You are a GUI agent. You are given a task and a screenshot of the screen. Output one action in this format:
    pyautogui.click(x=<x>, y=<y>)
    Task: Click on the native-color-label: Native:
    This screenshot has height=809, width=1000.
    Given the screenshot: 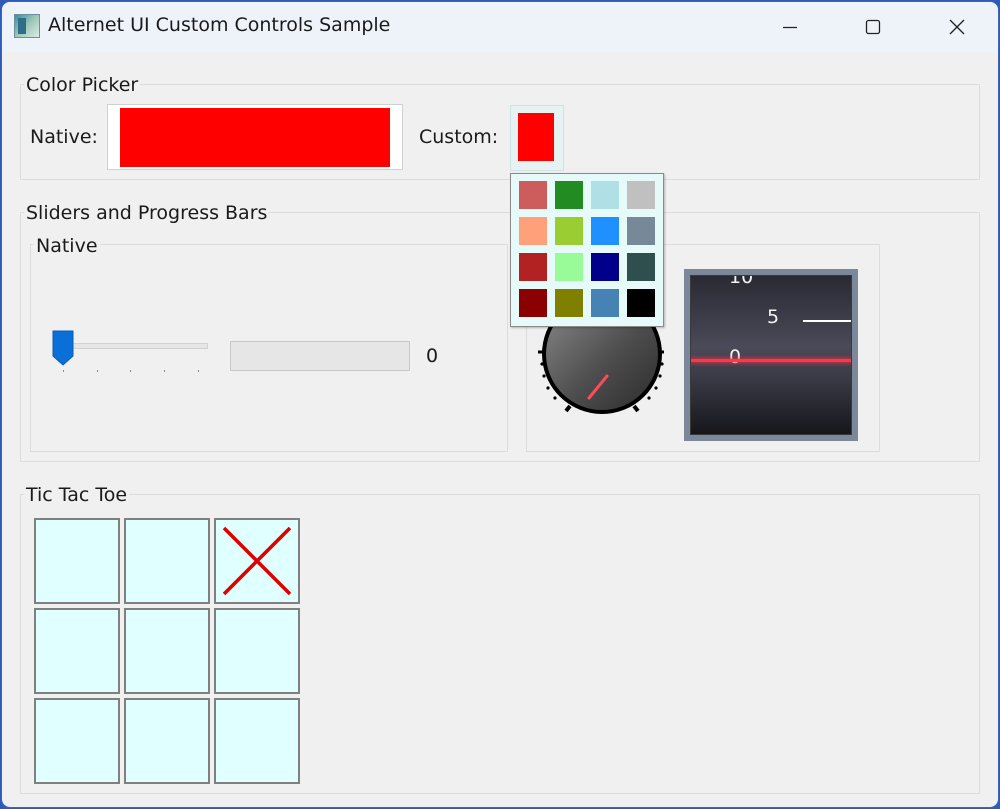 What is the action you would take?
    pyautogui.click(x=64, y=137)
    